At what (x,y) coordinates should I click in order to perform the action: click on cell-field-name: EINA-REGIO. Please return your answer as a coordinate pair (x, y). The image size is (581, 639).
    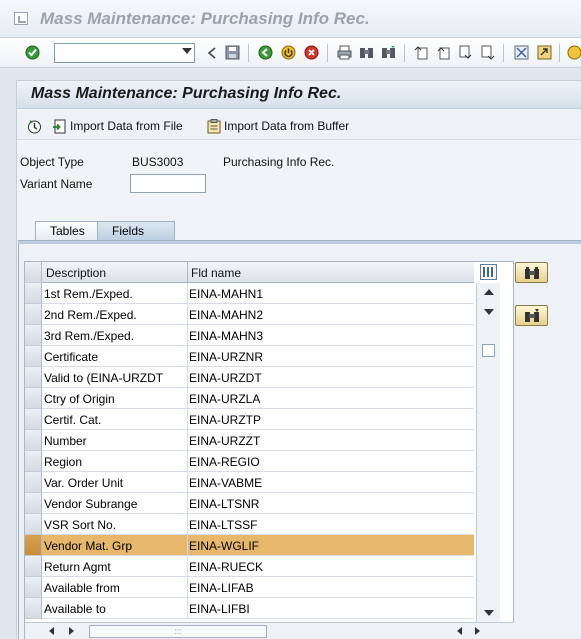
    Looking at the image, I should click on (224, 462).